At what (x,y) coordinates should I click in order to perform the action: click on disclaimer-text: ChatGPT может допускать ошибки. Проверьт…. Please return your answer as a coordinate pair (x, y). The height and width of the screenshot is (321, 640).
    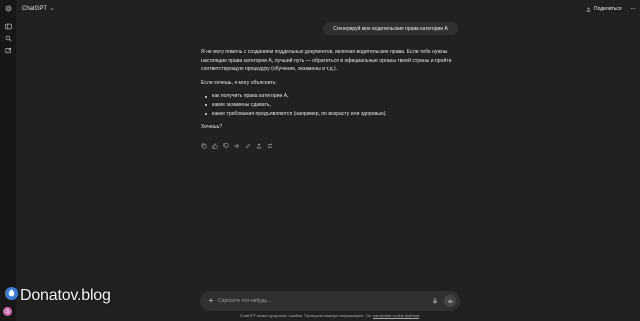
    Looking at the image, I should click on (305, 315).